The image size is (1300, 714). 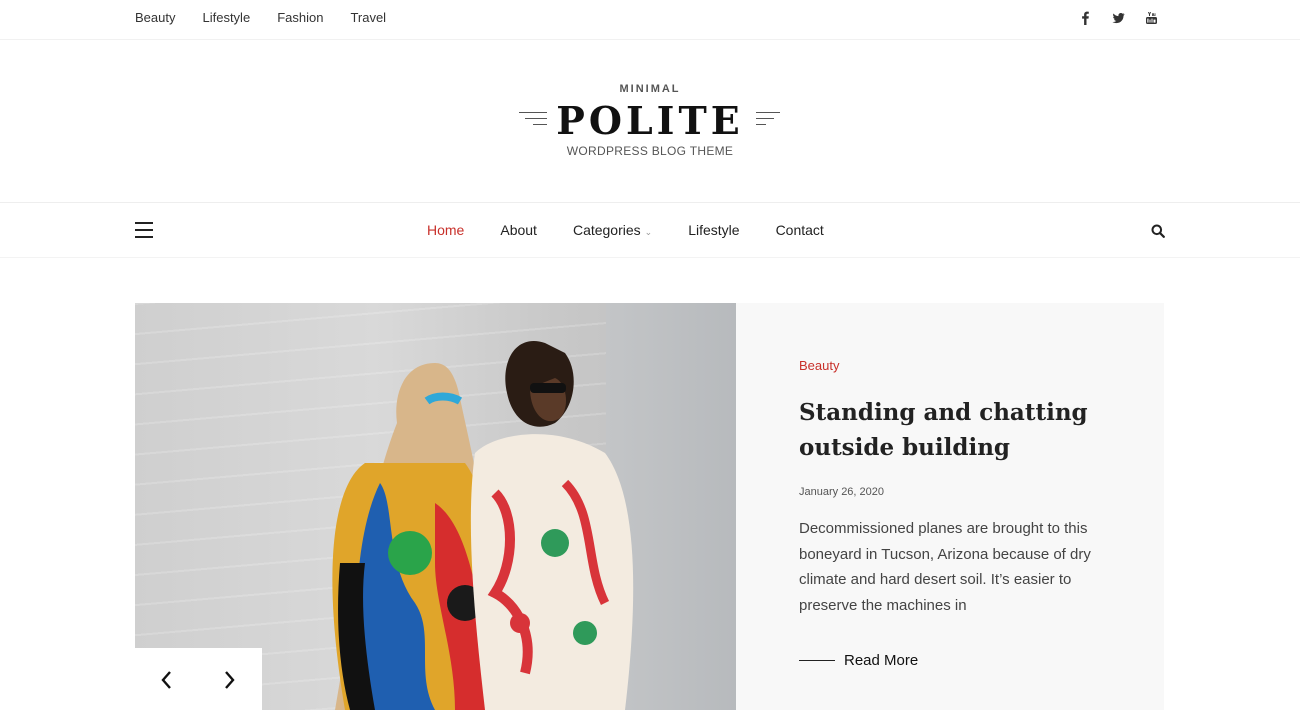 What do you see at coordinates (368, 18) in the screenshot?
I see `top-nav-travel: Travel` at bounding box center [368, 18].